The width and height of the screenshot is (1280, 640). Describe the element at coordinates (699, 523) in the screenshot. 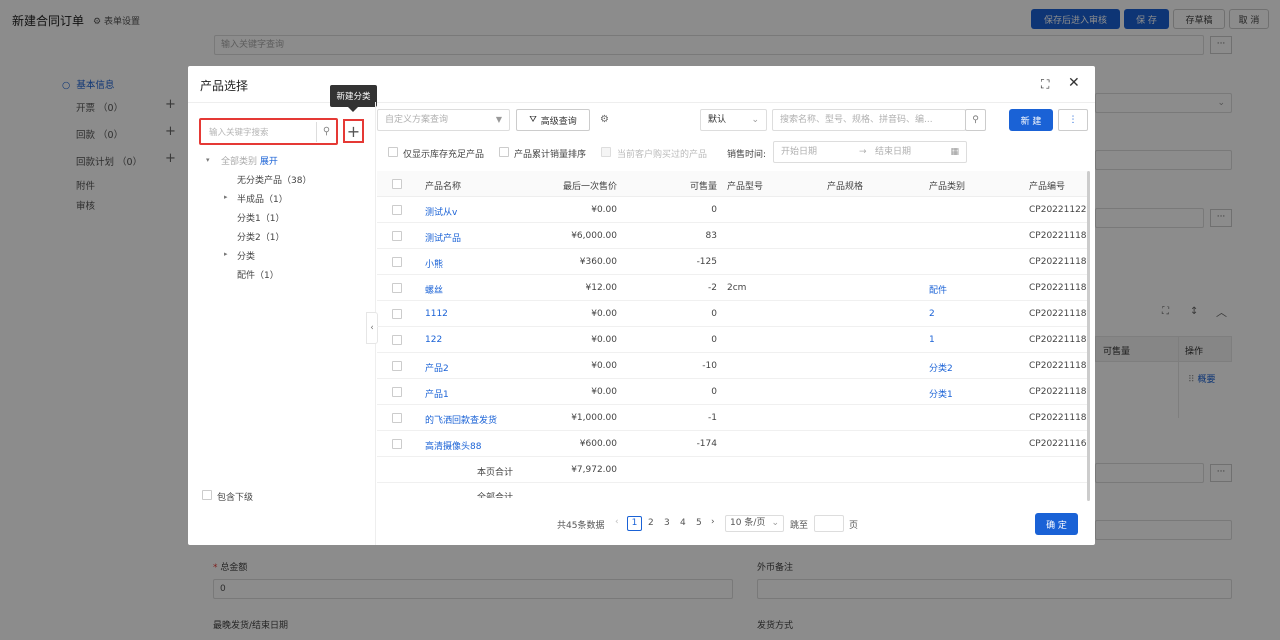

I see `page-5: 5` at that location.